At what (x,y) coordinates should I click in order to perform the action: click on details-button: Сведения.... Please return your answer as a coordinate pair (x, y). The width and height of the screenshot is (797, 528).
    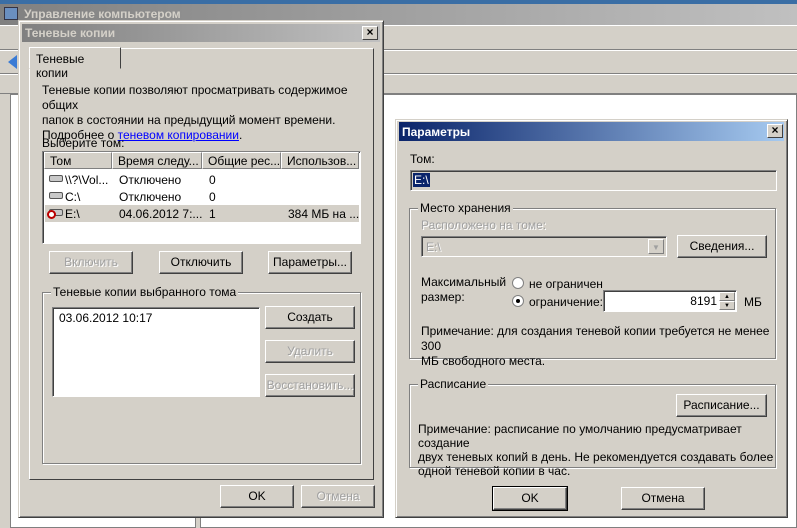
    Looking at the image, I should click on (722, 246).